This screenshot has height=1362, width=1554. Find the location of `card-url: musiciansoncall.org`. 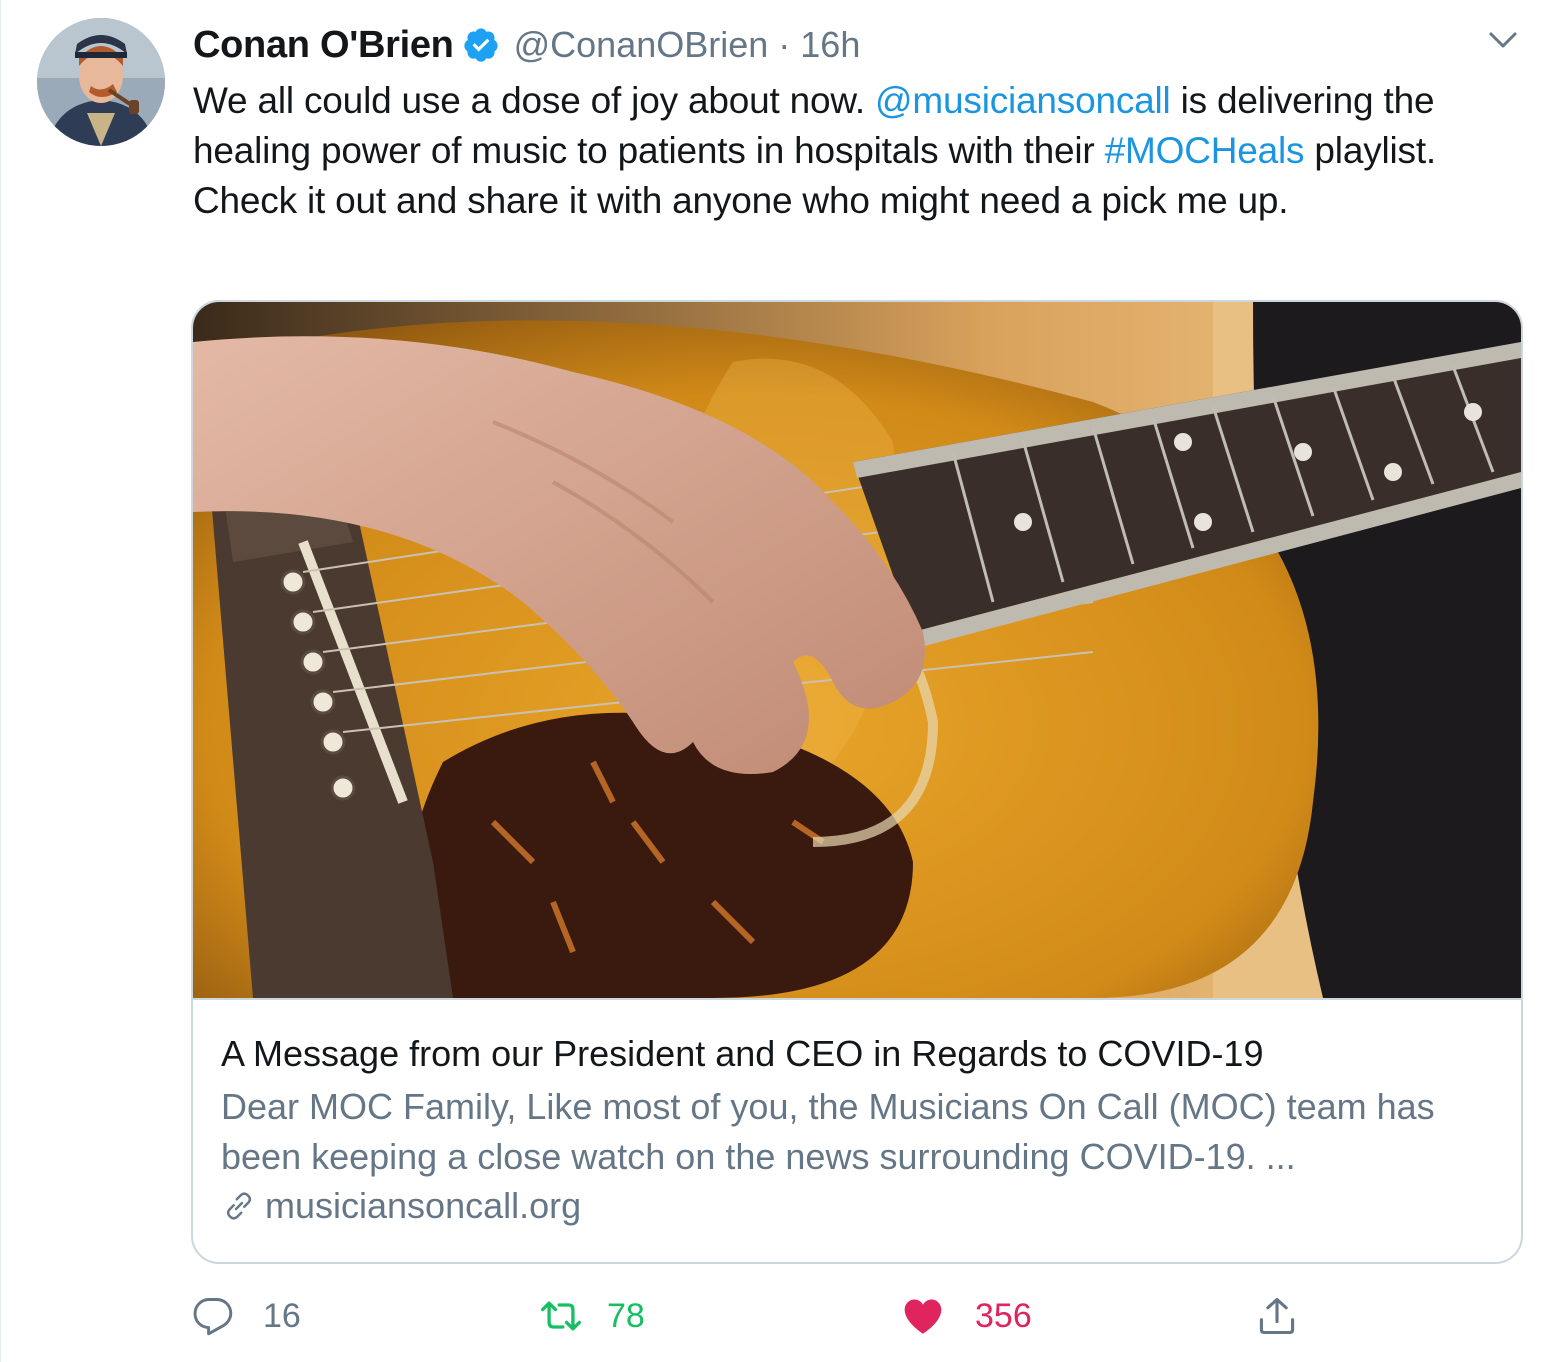

card-url: musiciansoncall.org is located at coordinates (857, 1206).